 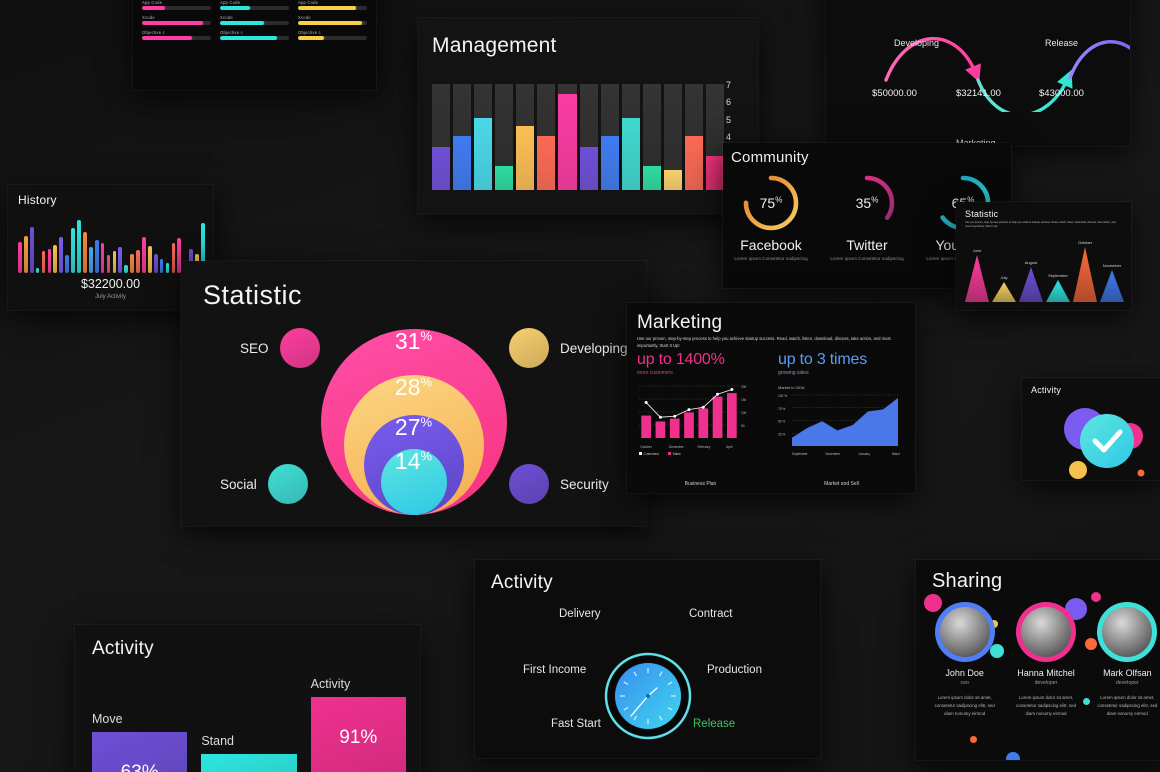 What do you see at coordinates (568, 348) in the screenshot?
I see `statistic-legend-item: Developing` at bounding box center [568, 348].